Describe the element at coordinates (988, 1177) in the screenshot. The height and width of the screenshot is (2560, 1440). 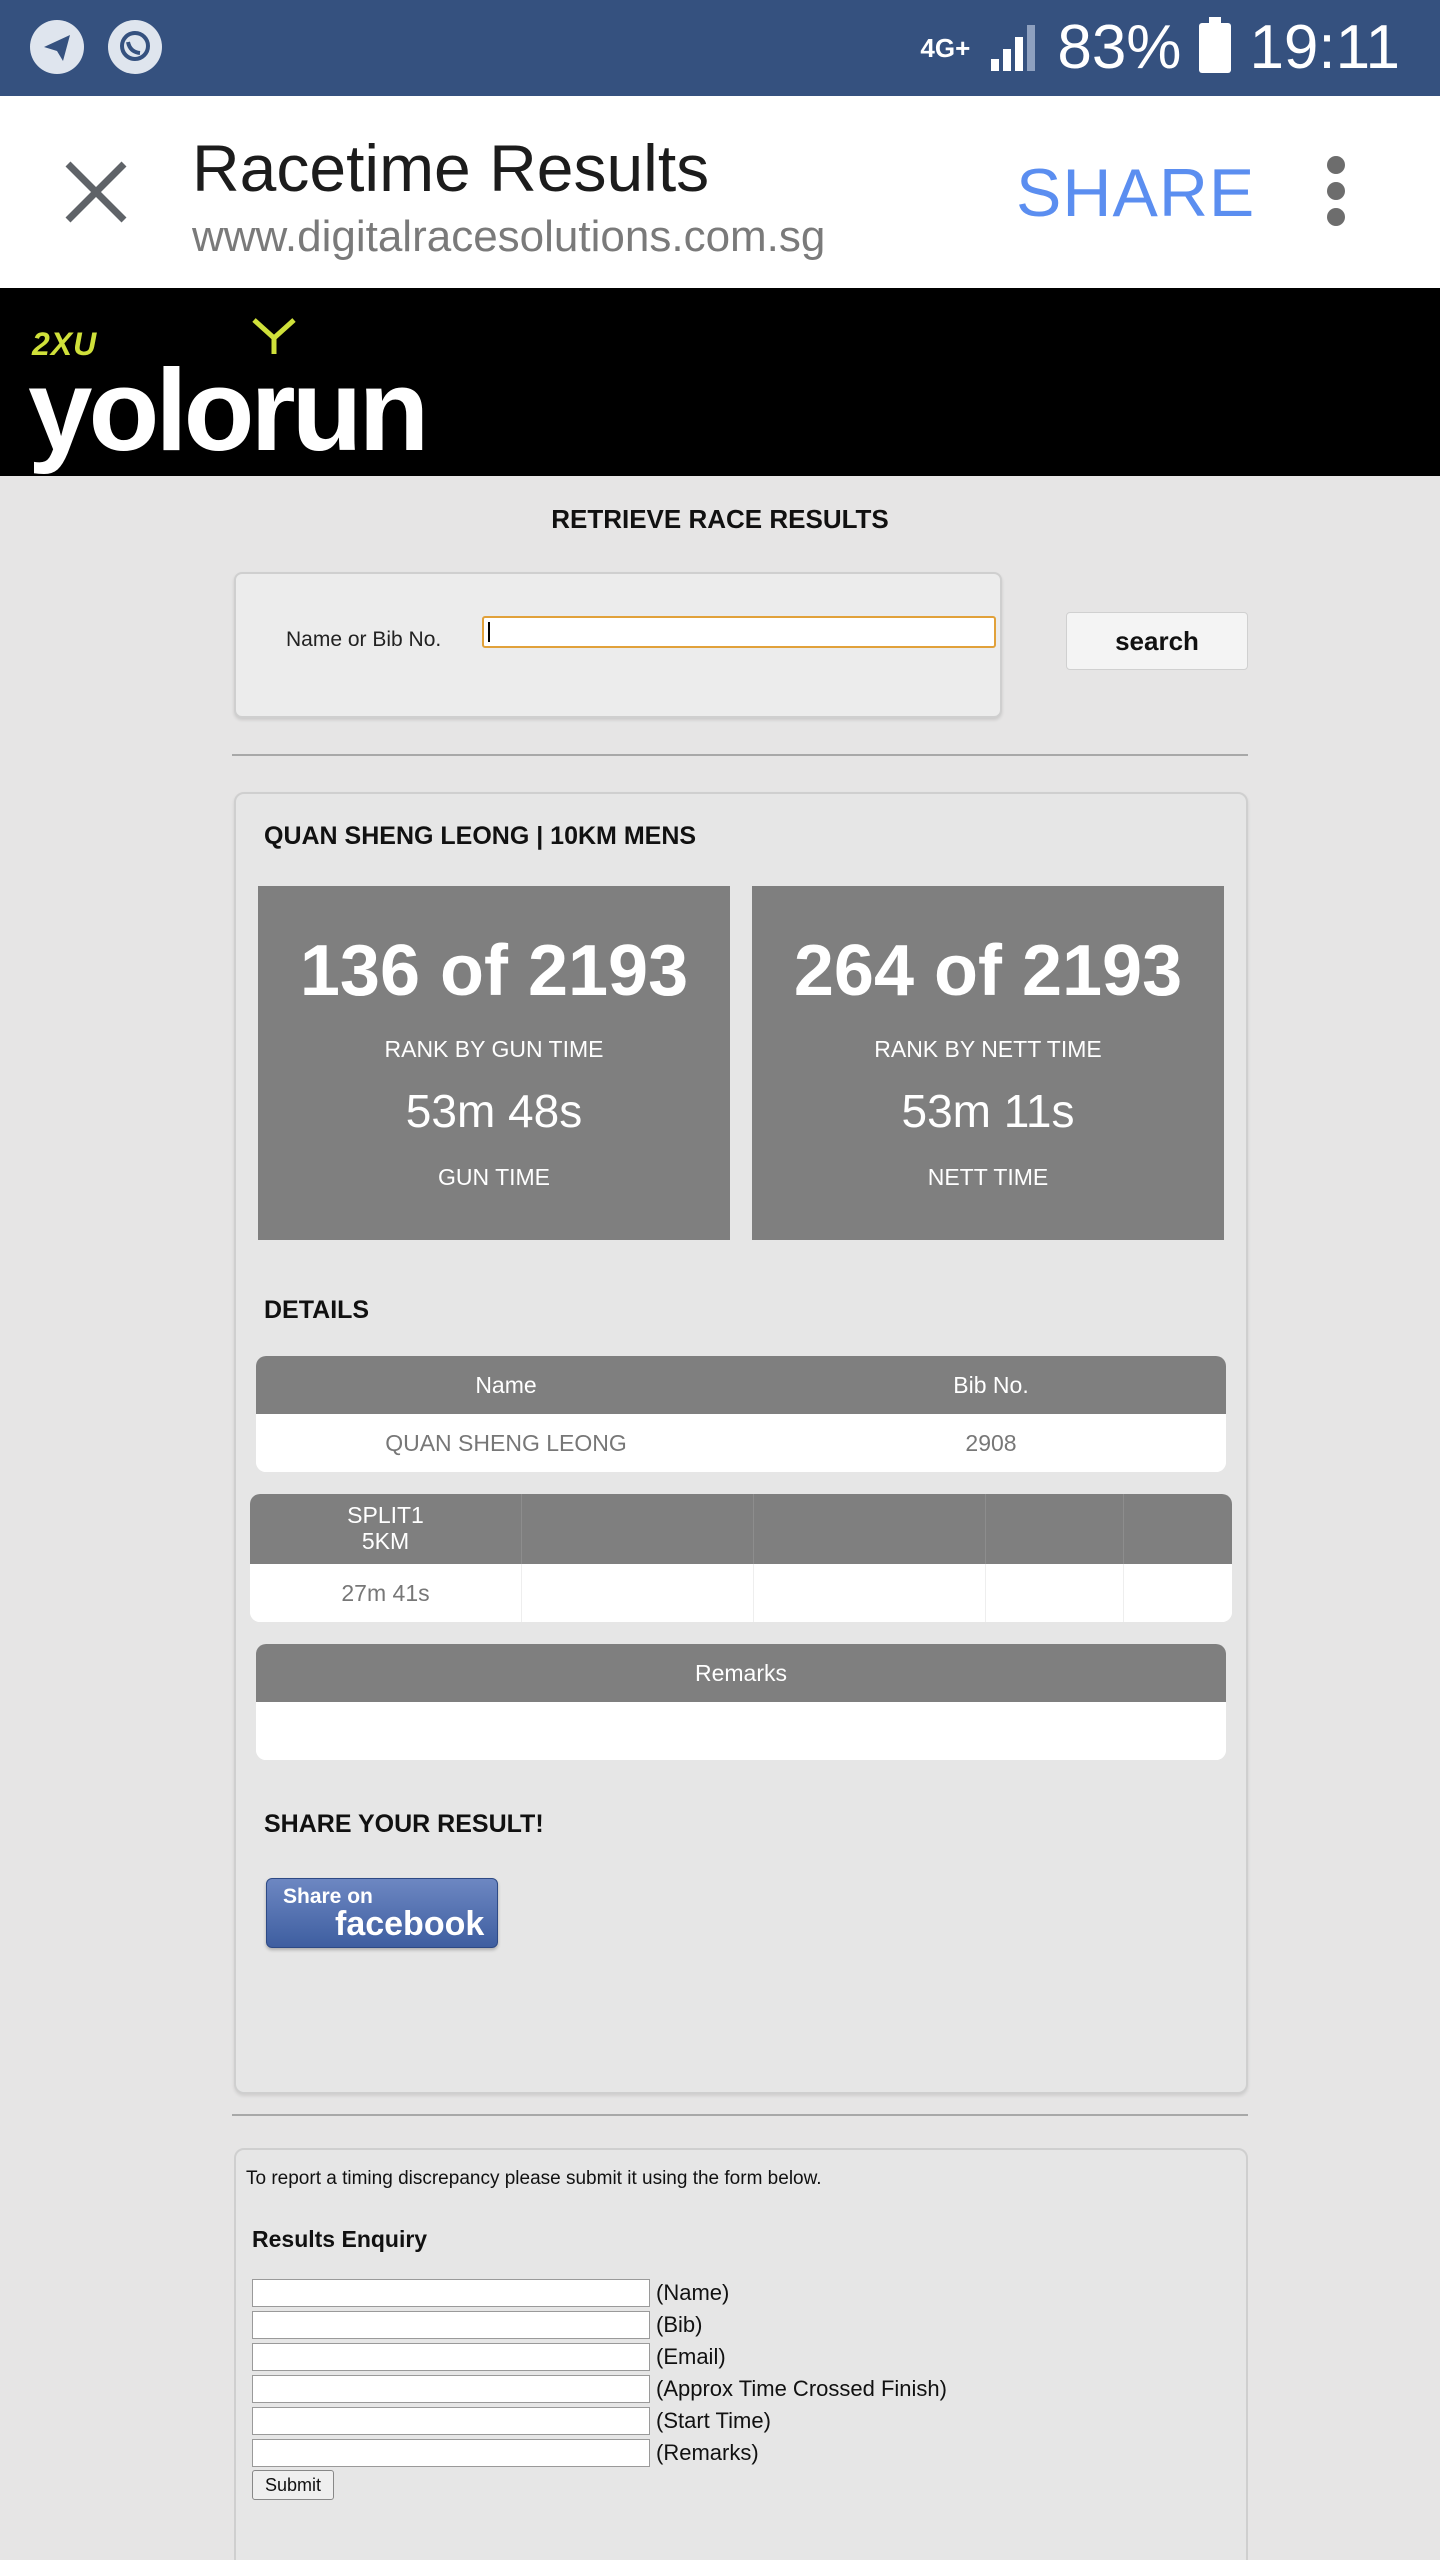
I see `nett-time-label: NETT TIME` at that location.